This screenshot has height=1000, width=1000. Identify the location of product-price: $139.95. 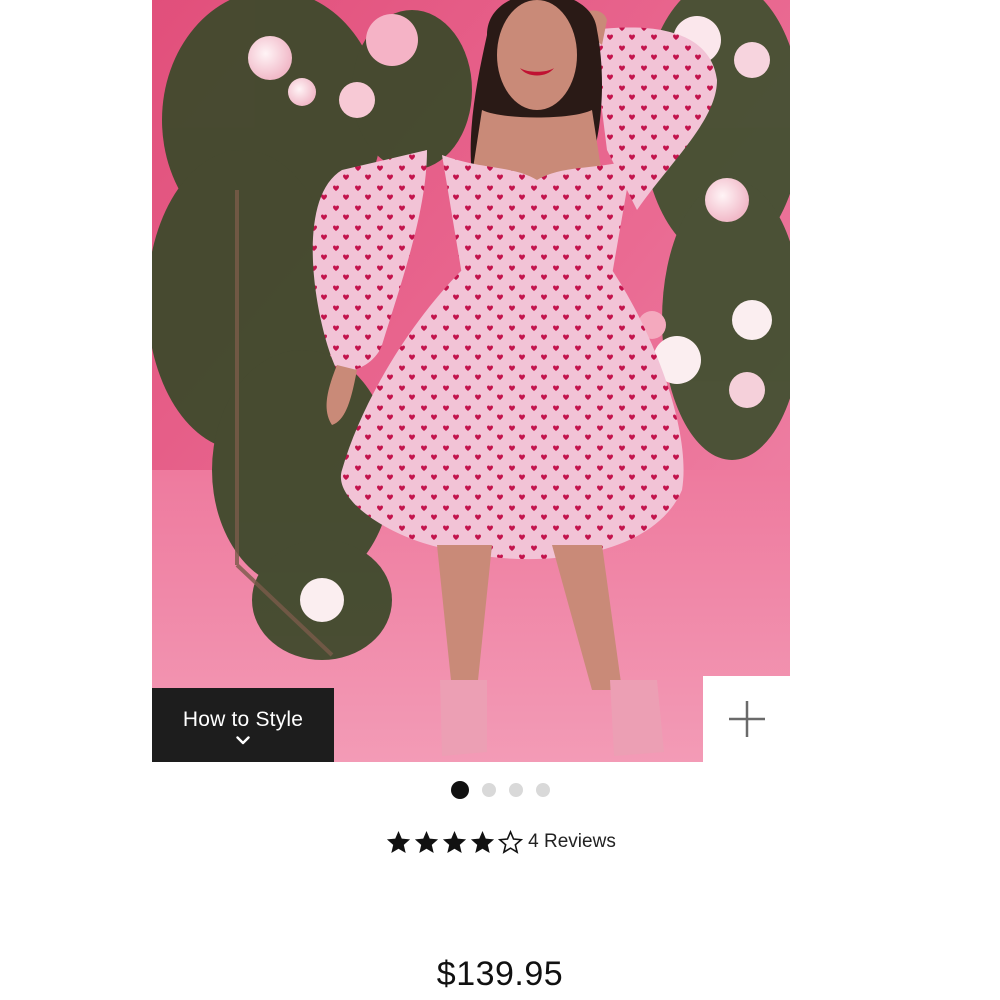
(500, 974).